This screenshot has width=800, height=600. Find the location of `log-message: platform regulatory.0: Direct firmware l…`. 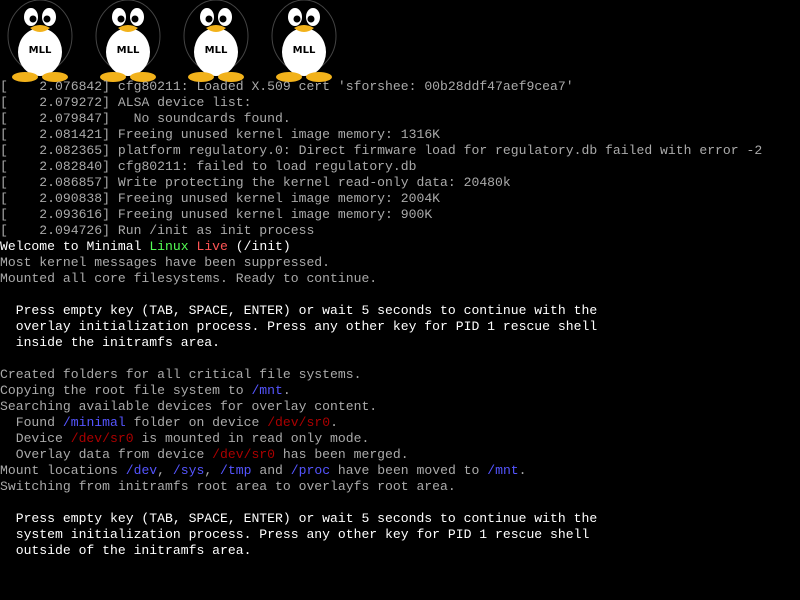

log-message: platform regulatory.0: Direct firmware l… is located at coordinates (436, 150).